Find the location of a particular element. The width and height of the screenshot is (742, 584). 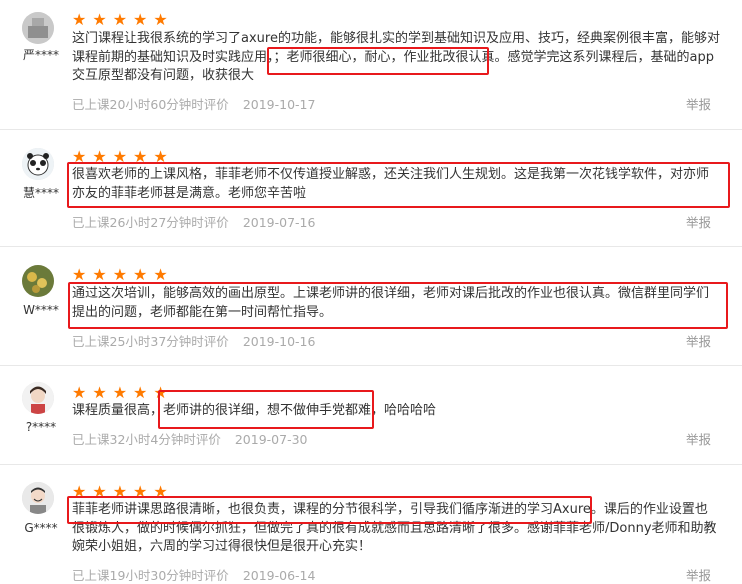

study-duration: 已上课26小时27分钟时评价 is located at coordinates (150, 222).